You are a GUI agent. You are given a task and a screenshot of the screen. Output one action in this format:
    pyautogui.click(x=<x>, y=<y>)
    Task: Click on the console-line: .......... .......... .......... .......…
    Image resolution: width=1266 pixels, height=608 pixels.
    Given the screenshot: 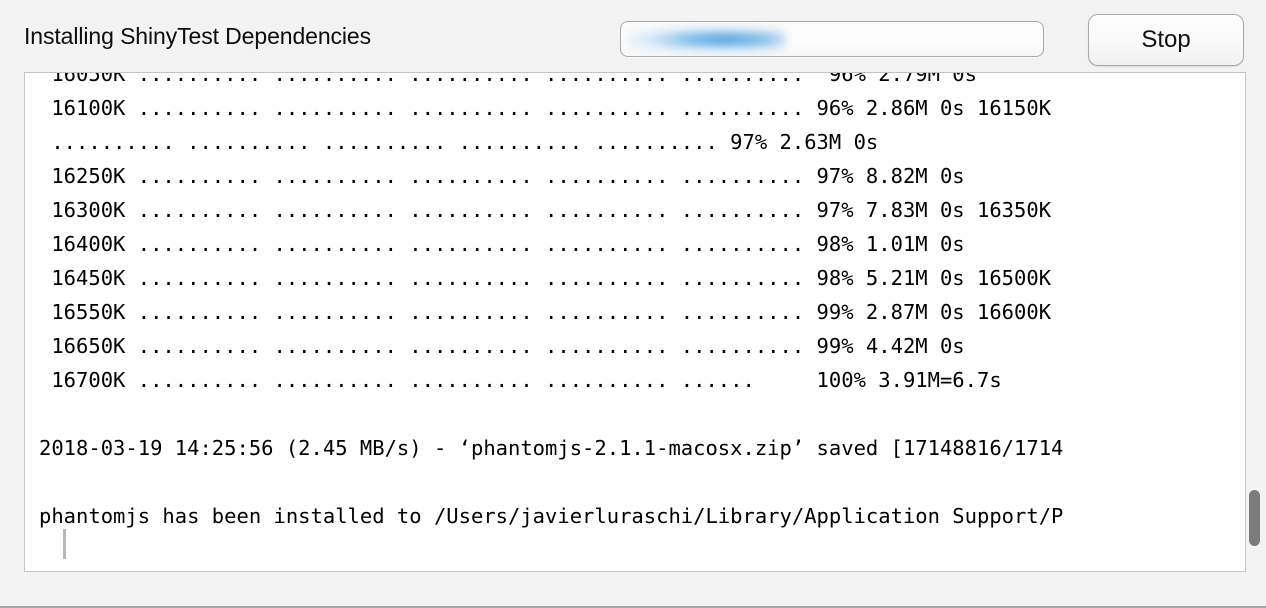 What is the action you would take?
    pyautogui.click(x=459, y=142)
    